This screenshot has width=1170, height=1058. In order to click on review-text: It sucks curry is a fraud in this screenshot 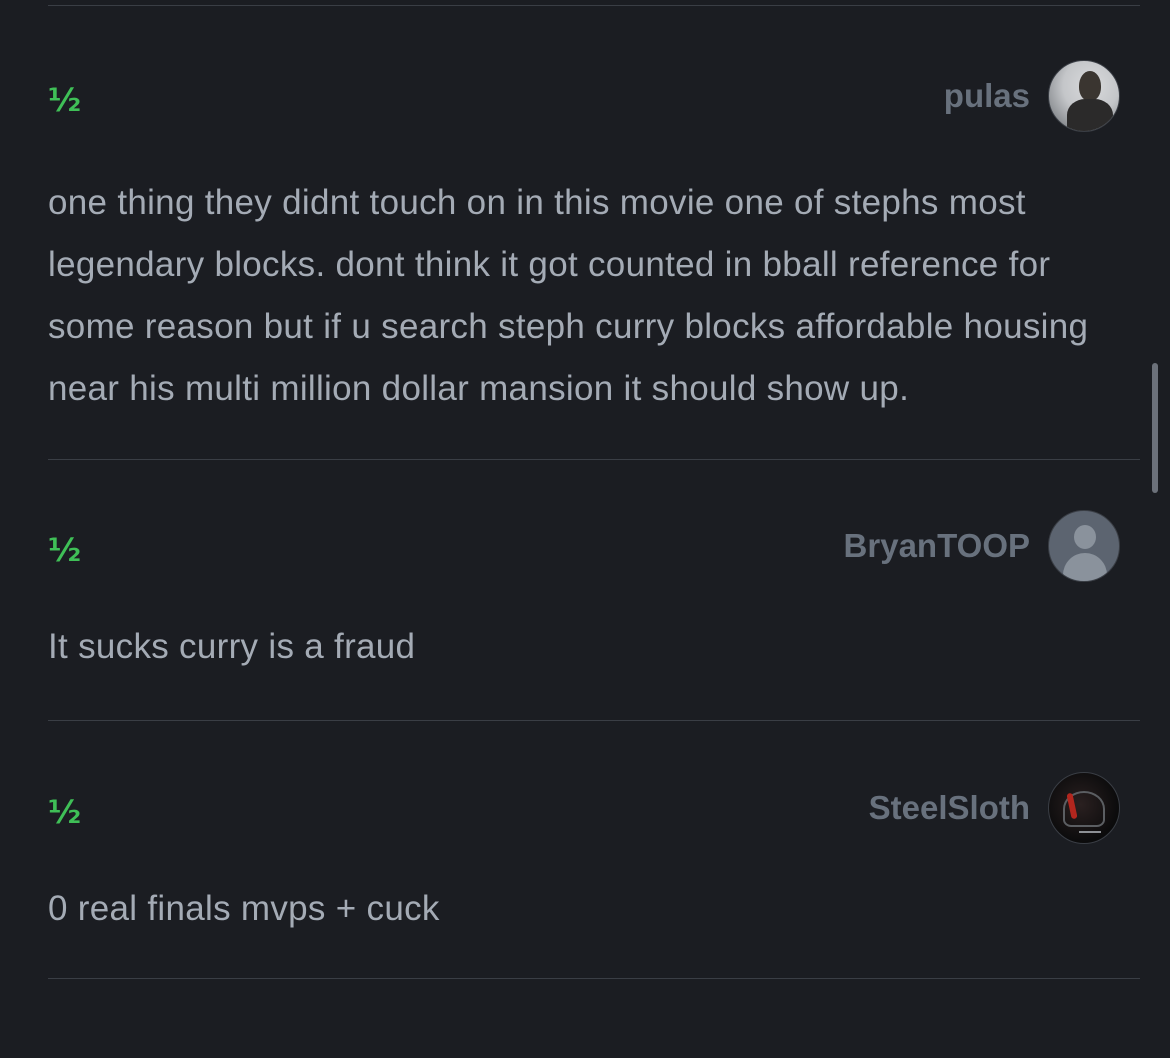, I will do `click(232, 646)`.